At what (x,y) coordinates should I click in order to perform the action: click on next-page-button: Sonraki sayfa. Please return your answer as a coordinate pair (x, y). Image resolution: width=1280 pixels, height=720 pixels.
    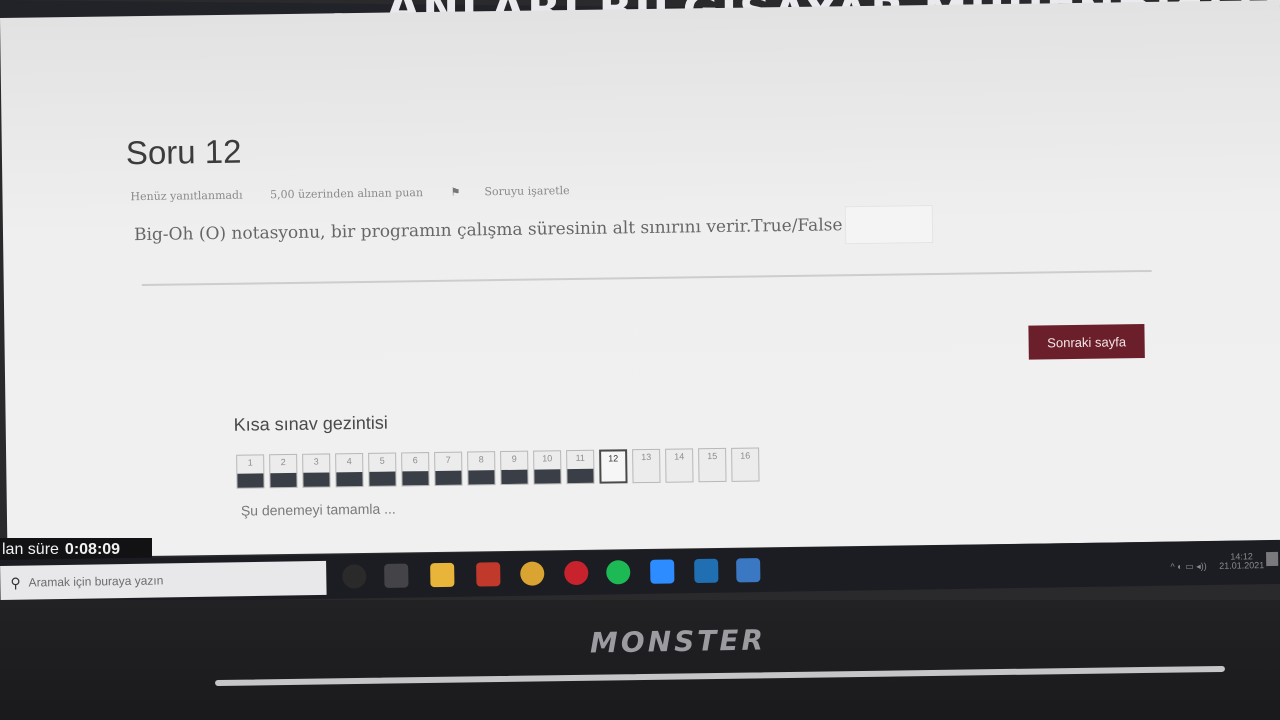
    Looking at the image, I should click on (1086, 342).